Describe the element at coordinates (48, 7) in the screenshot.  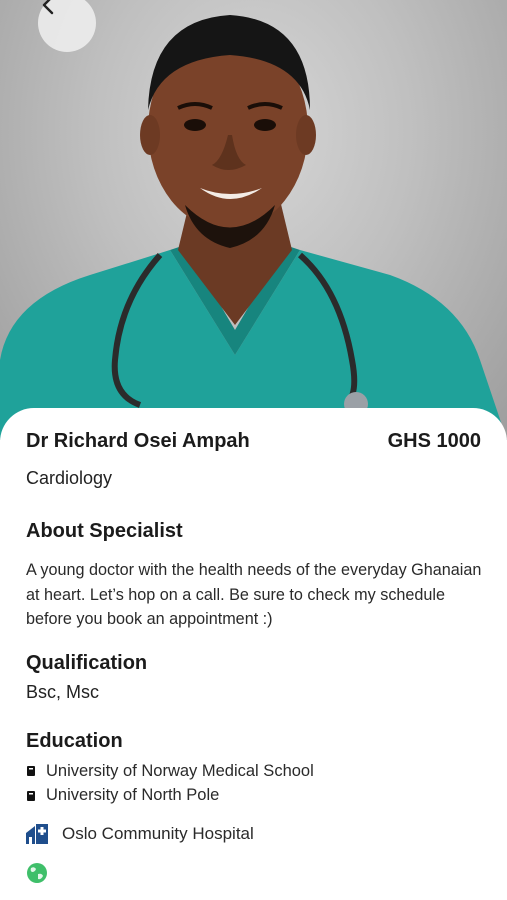
I see `chevron-left-icon` at that location.